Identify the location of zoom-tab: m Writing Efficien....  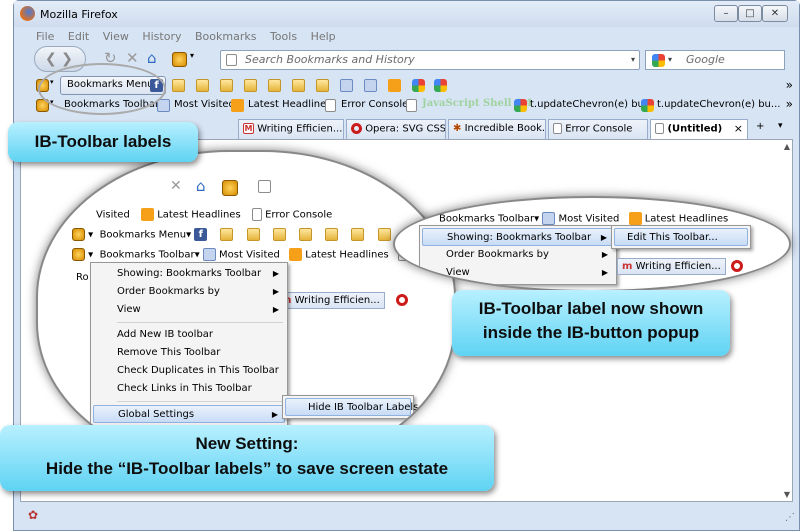
(330, 300).